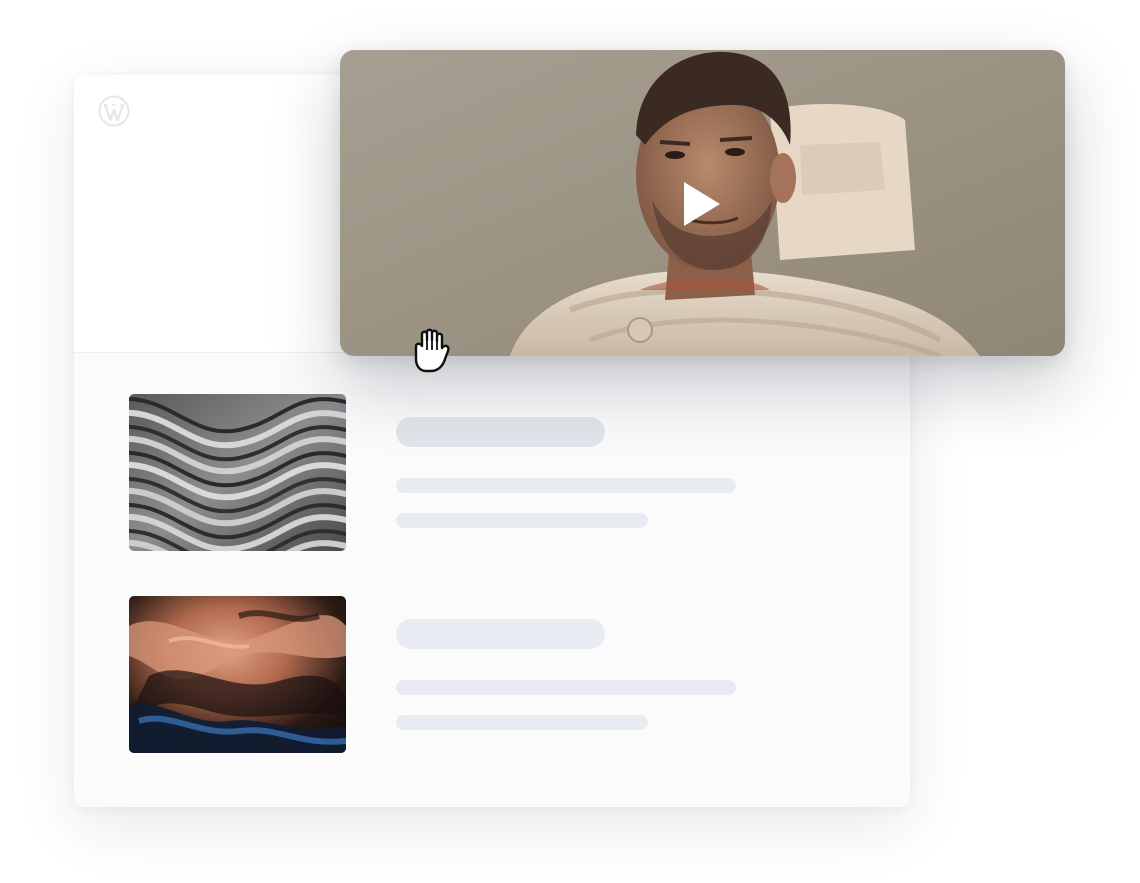 The width and height of the screenshot is (1140, 883). I want to click on play-icon, so click(704, 204).